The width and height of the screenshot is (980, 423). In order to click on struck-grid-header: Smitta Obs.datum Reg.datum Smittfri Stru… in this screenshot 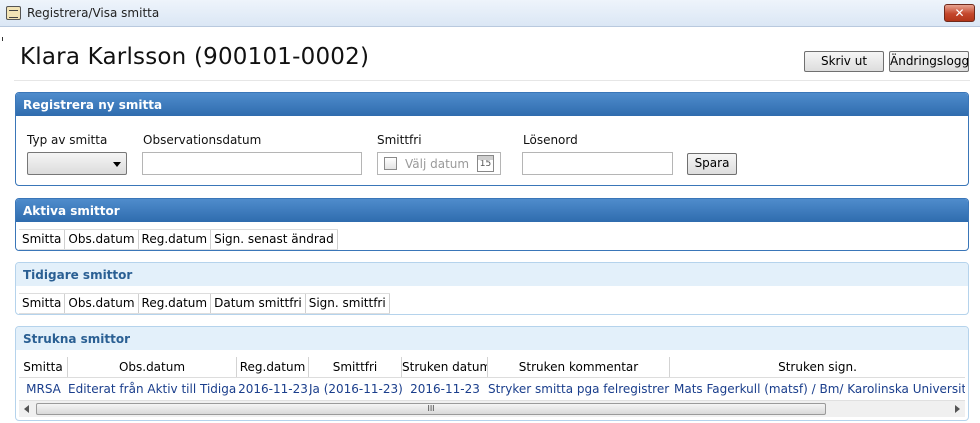, I will do `click(492, 367)`.